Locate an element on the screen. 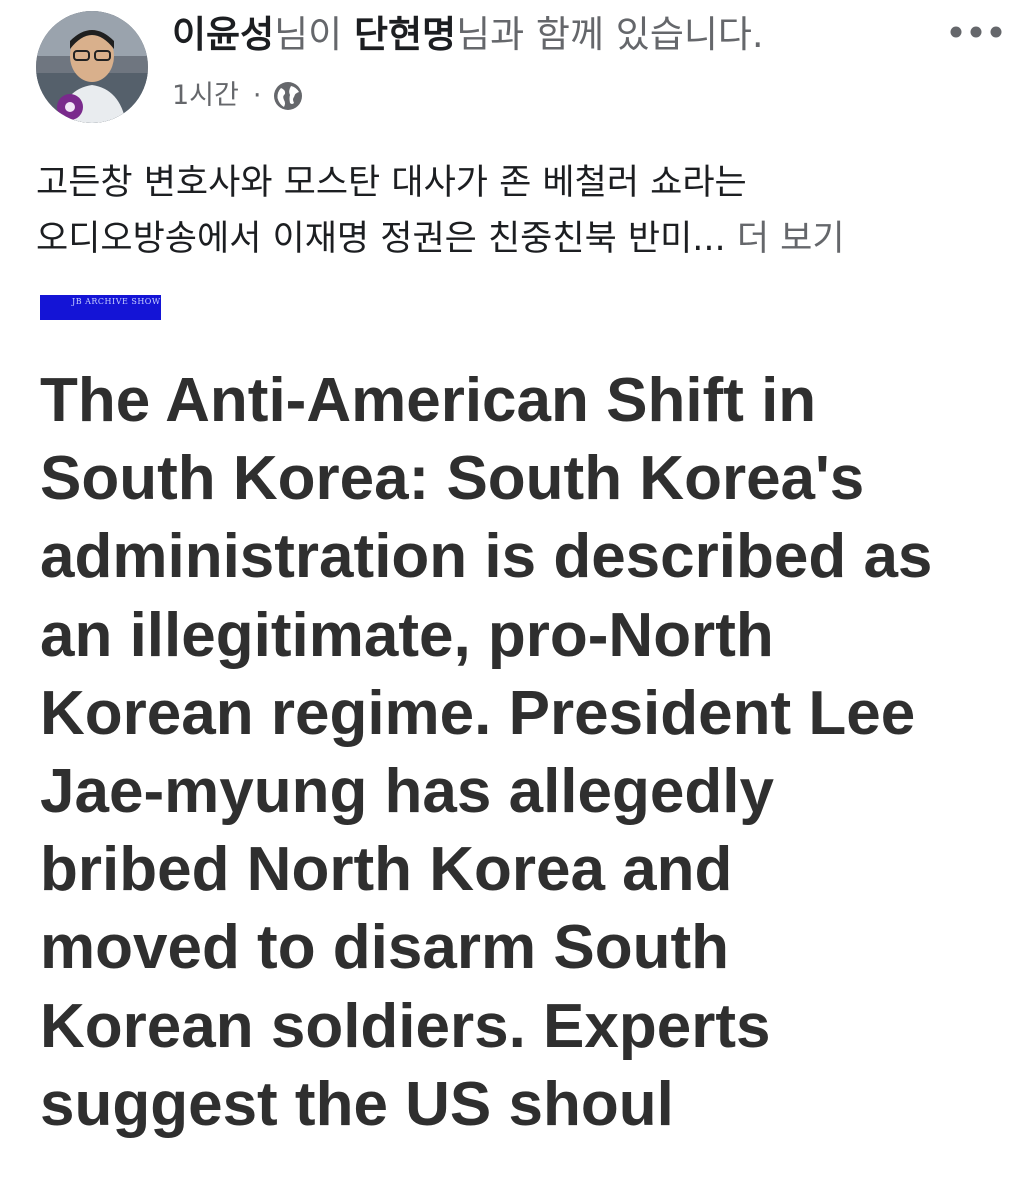 This screenshot has width=1033, height=1199. tagged-name: 단현명 is located at coordinates (405, 34).